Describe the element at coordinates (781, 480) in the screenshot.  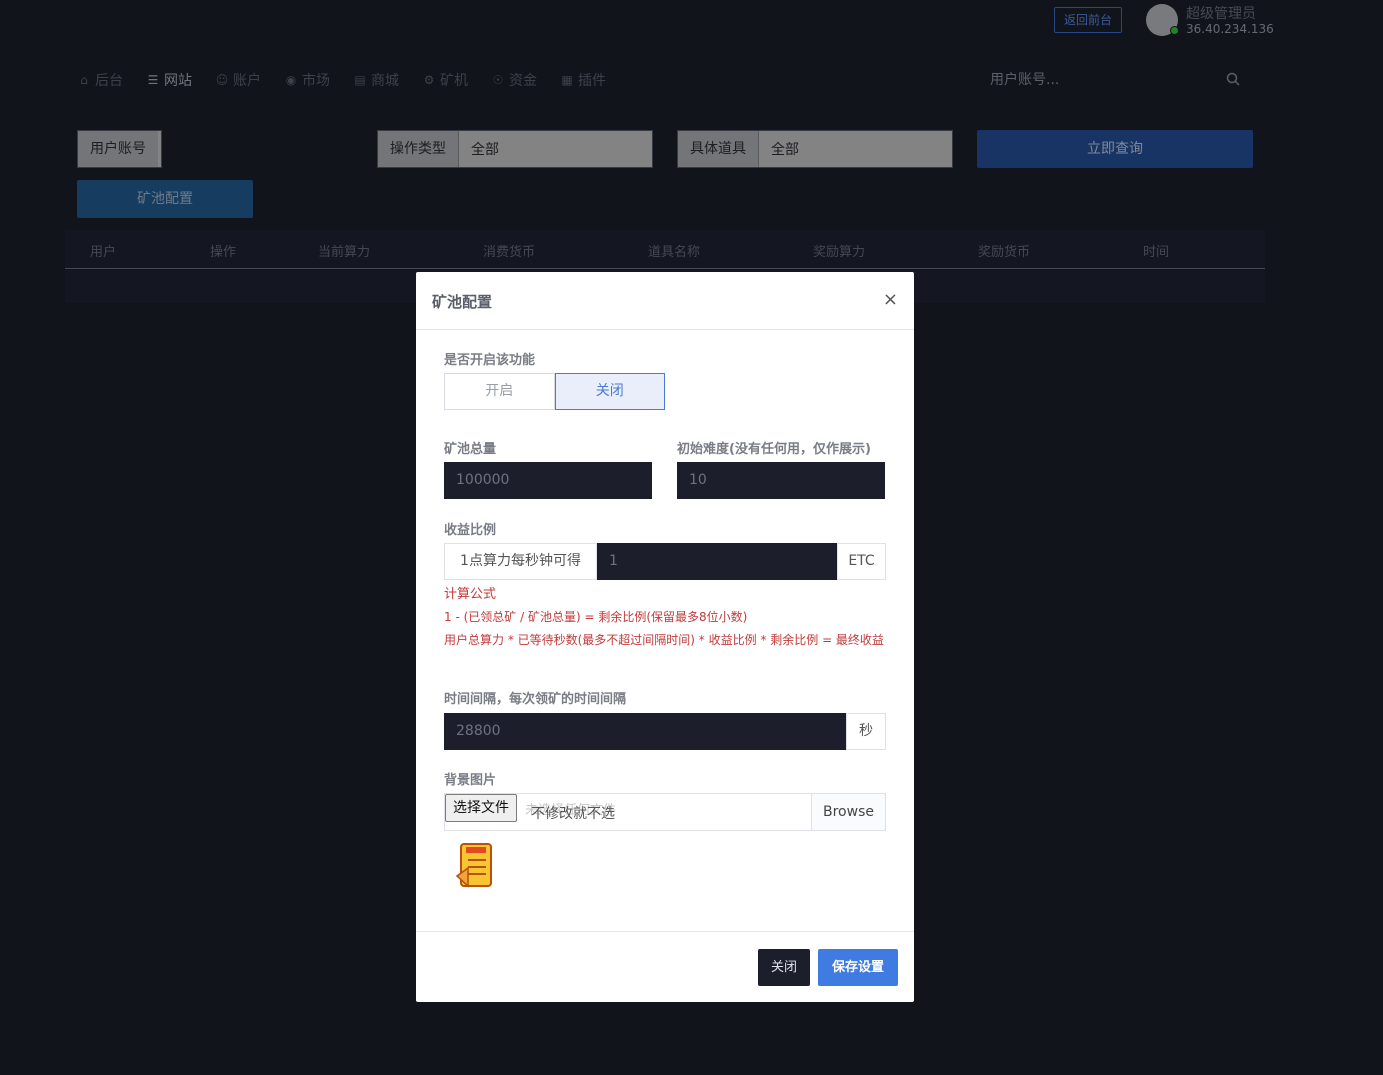
I see `difficulty-input: 10` at that location.